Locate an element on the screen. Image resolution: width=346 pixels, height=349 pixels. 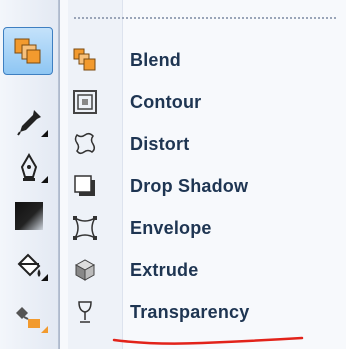
menu-item-distort: Distort is located at coordinates (207, 144).